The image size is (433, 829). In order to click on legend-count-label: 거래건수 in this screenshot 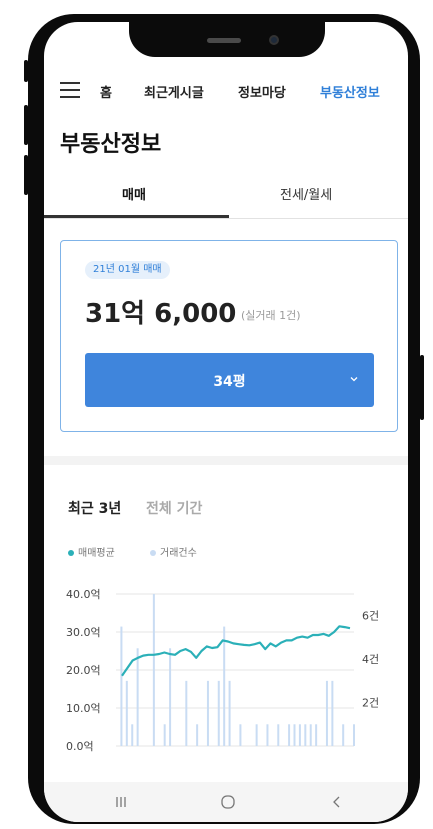, I will do `click(178, 553)`.